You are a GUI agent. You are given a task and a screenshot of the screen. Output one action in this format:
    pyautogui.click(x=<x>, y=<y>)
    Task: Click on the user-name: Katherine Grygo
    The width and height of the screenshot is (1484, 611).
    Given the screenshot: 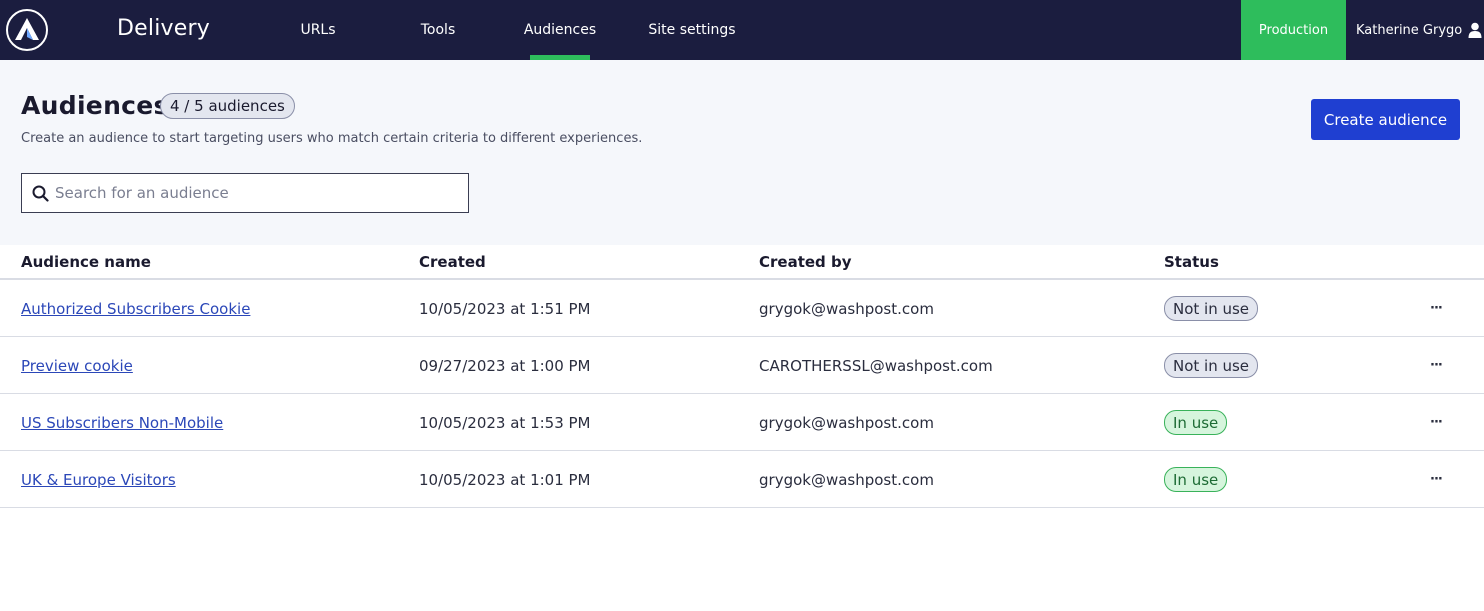 What is the action you would take?
    pyautogui.click(x=1409, y=30)
    